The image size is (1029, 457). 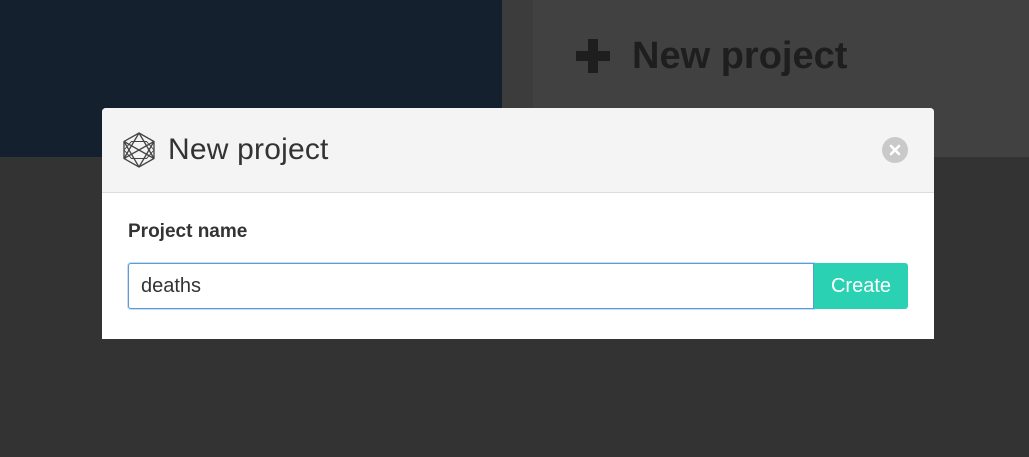 I want to click on dialog-title: New project, so click(x=248, y=149).